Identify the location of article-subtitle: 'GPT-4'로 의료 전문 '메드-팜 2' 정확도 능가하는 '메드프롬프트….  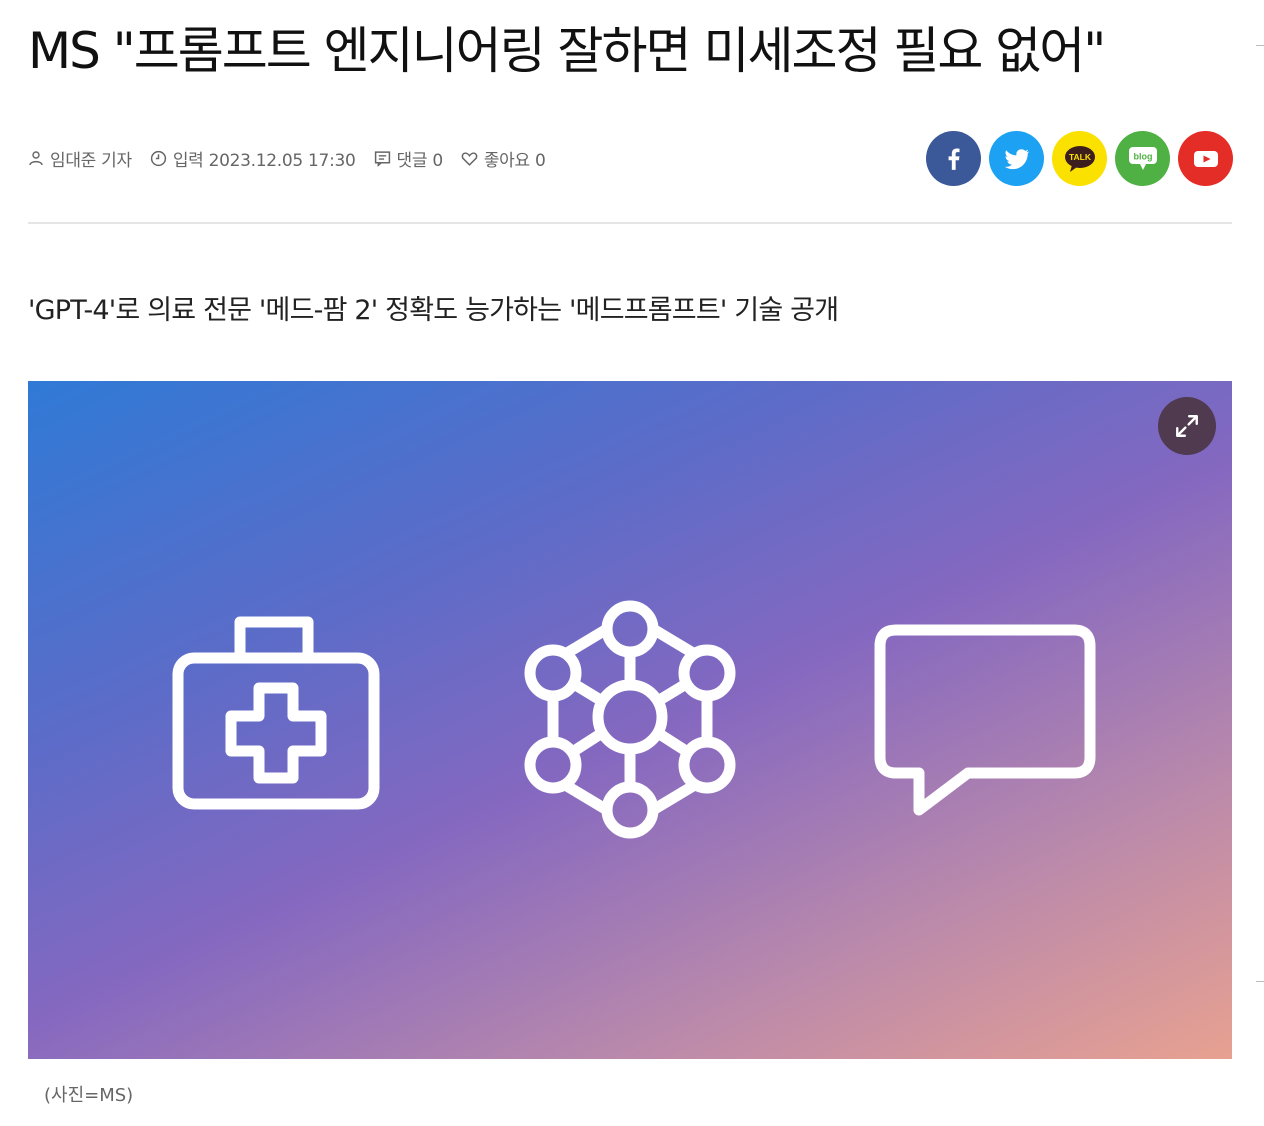
(433, 310).